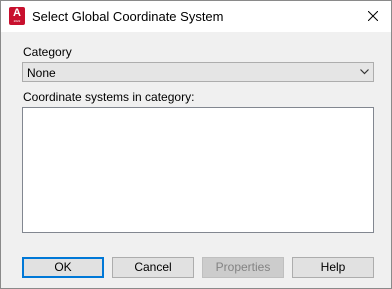  Describe the element at coordinates (41, 73) in the screenshot. I see `category-selected-value: None` at that location.